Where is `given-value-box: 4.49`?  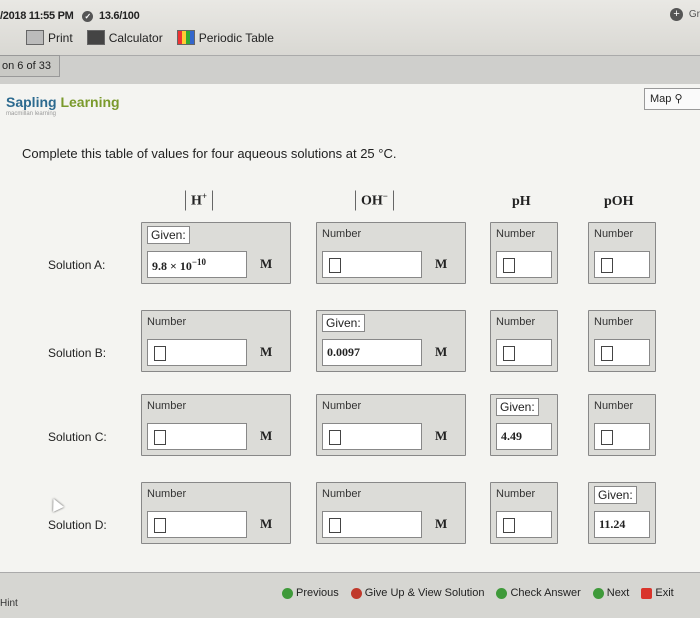
given-value-box: 4.49 is located at coordinates (524, 436).